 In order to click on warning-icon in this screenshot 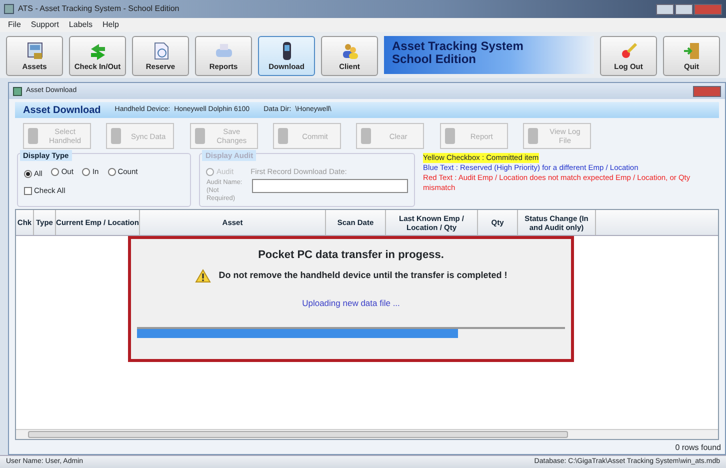, I will do `click(202, 275)`.